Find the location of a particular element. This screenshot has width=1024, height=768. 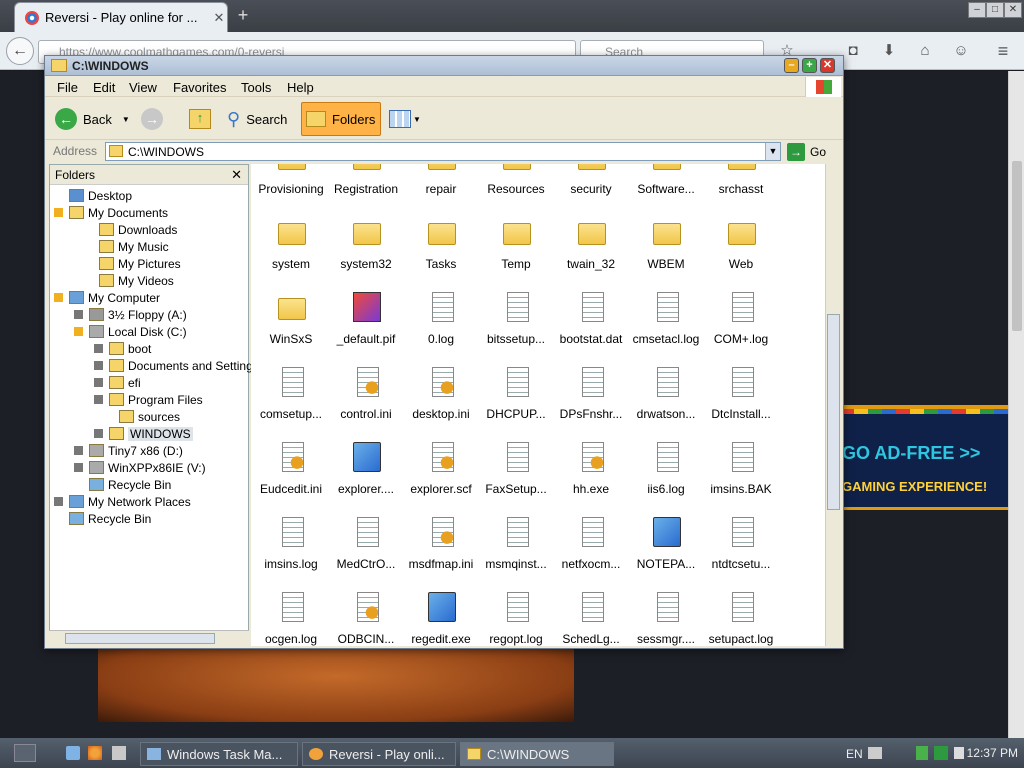

tree-item: 3½ Floppy (A:) is located at coordinates (130, 314).